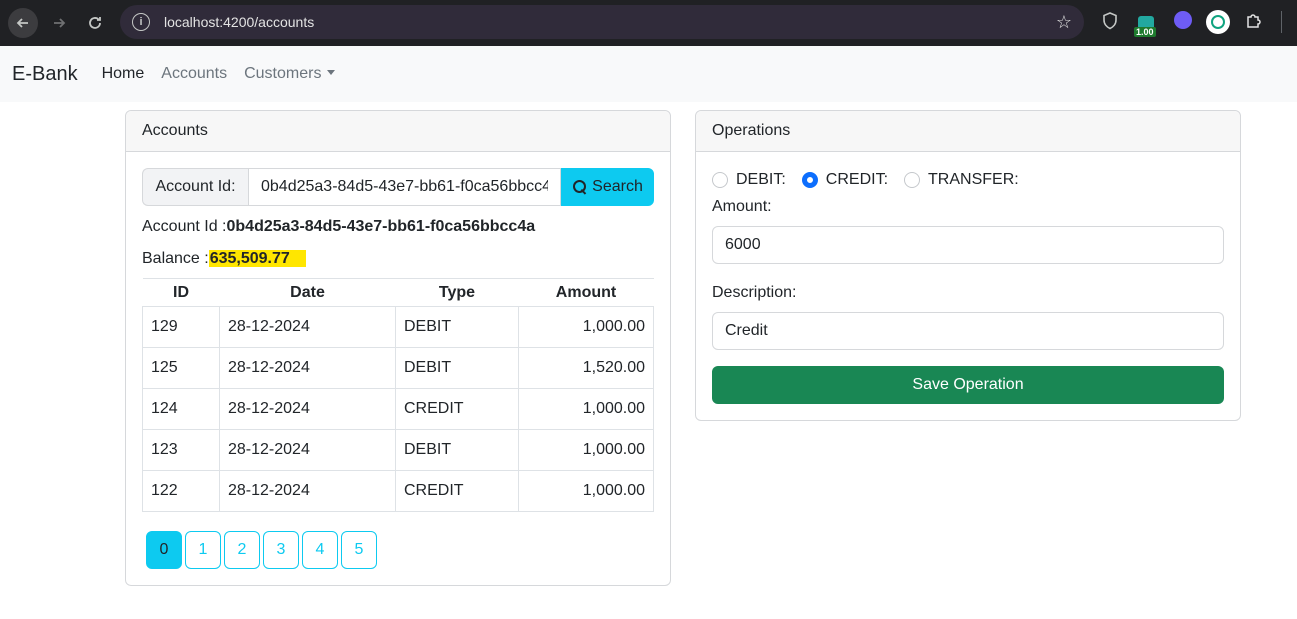 The image size is (1297, 619). Describe the element at coordinates (164, 550) in the screenshot. I see `page-button-0: 0` at that location.